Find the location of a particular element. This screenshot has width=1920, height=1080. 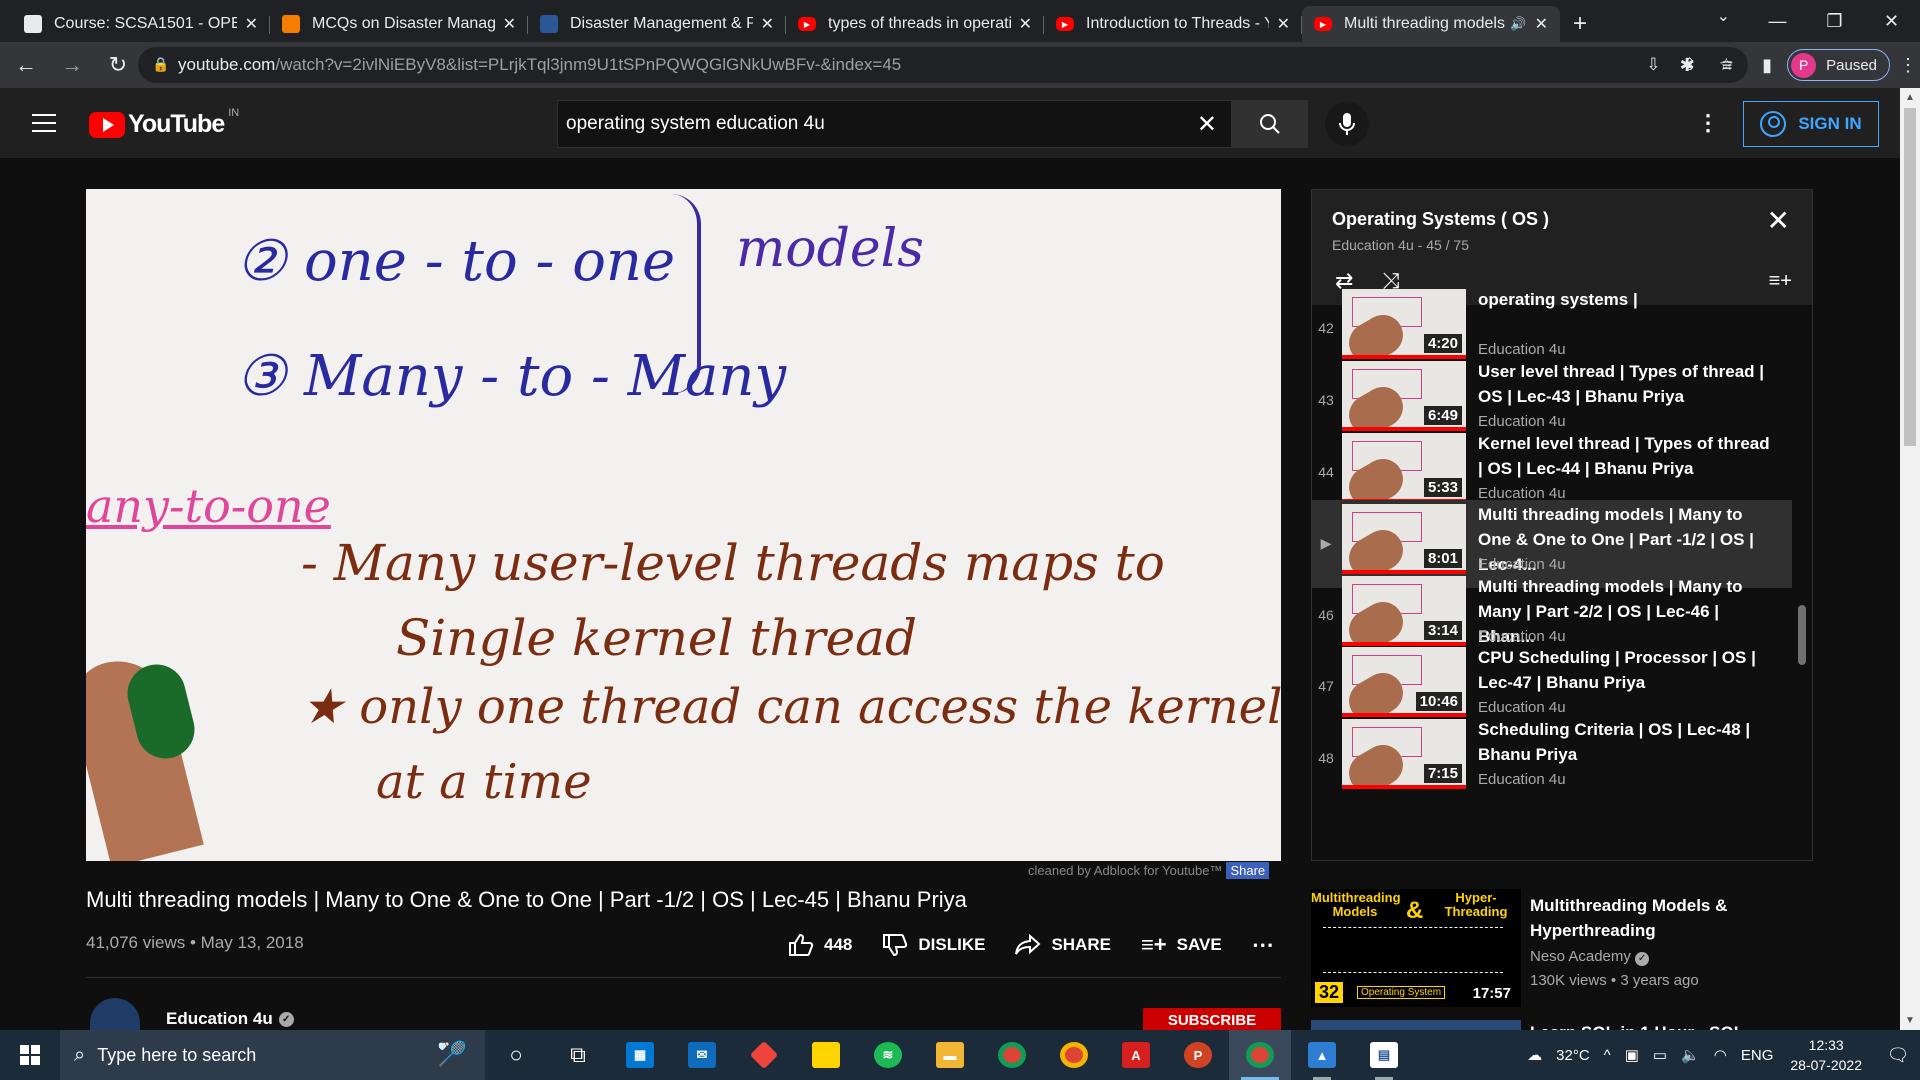

spotify-icon: ≋ is located at coordinates (888, 1055).